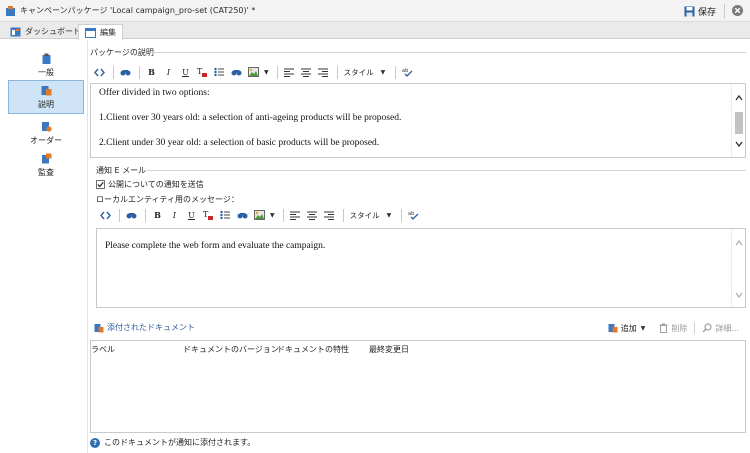 Image resolution: width=750 pixels, height=453 pixels. Describe the element at coordinates (108, 32) in the screenshot. I see `tab-edit-label: 編集` at that location.